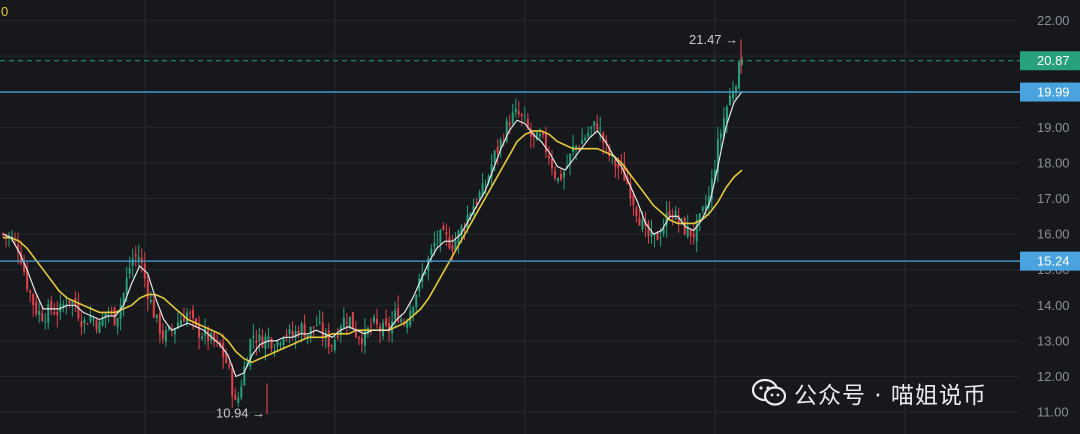 The image size is (1080, 434). Describe the element at coordinates (1053, 261) in the screenshot. I see `level-tag: 15.24` at that location.